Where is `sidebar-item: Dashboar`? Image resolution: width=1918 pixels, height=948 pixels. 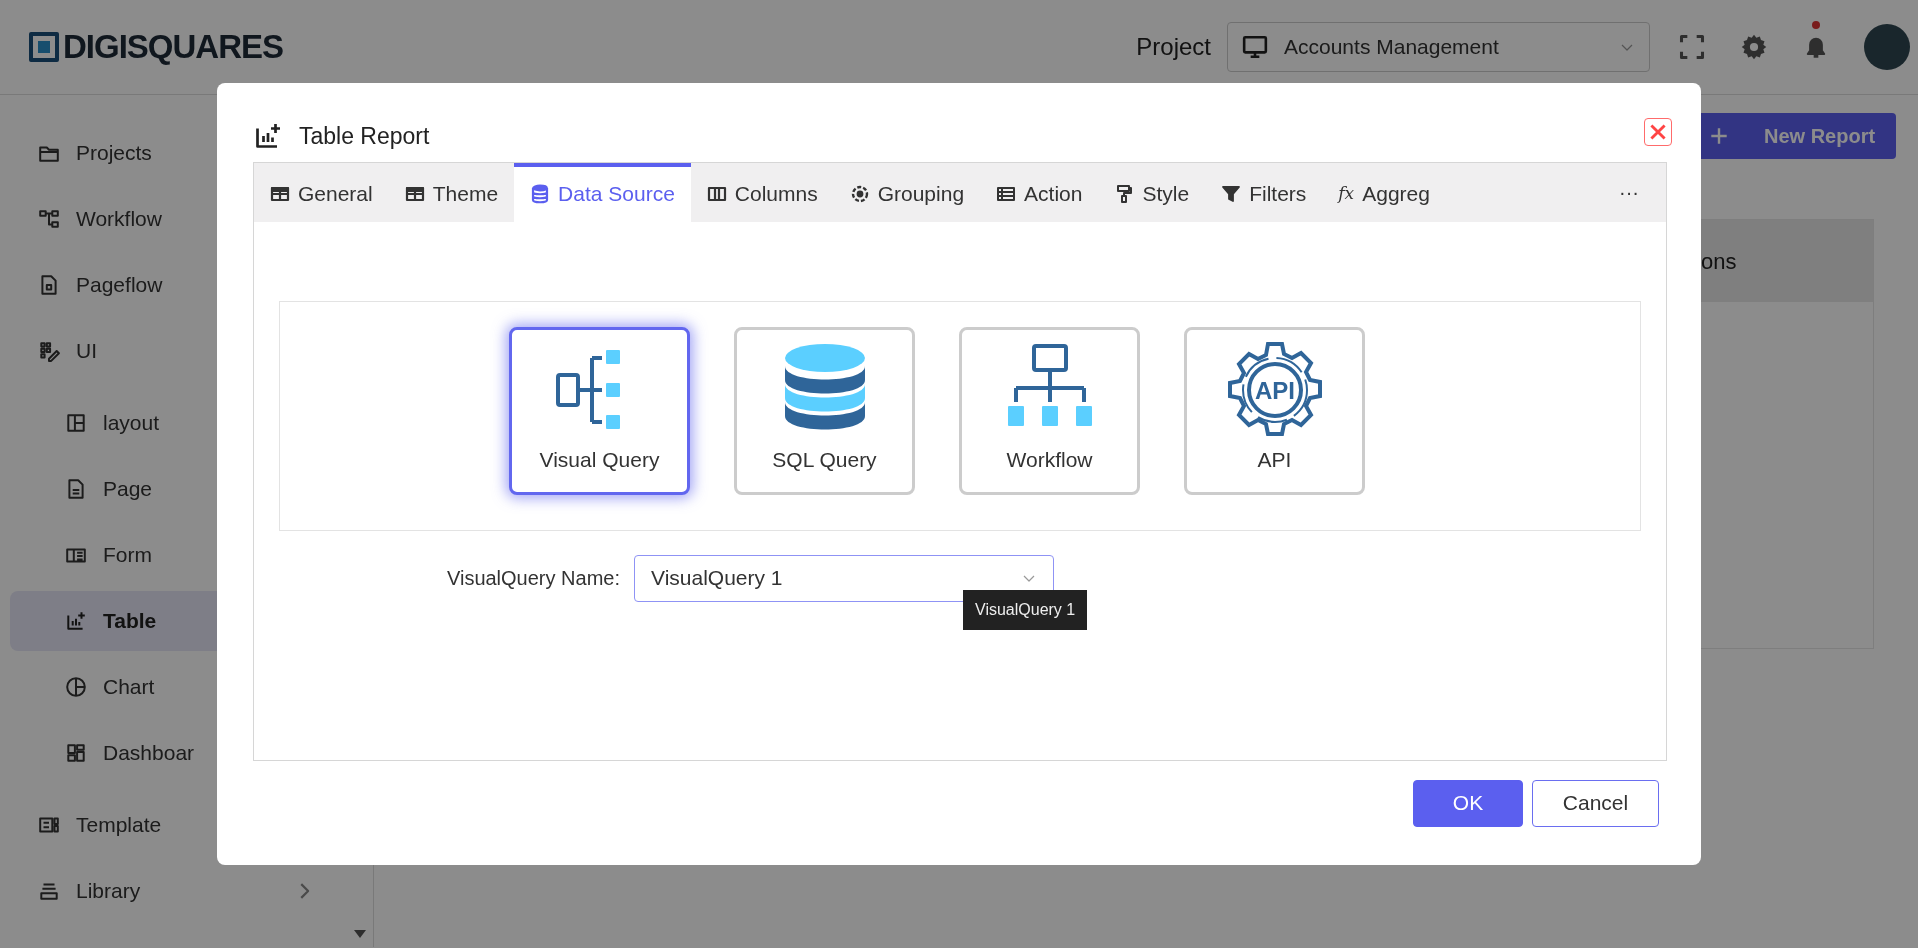
sidebar-item: Dashboar is located at coordinates (190, 753).